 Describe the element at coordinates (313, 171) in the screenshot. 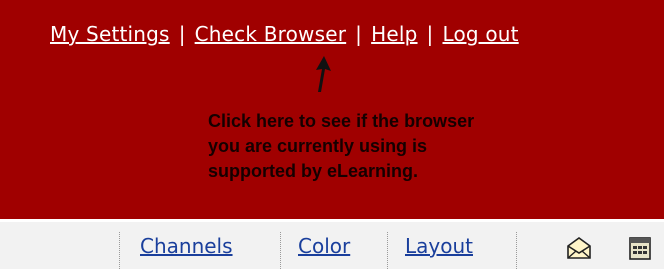

I see `callout-line: supported by eLearning.` at that location.